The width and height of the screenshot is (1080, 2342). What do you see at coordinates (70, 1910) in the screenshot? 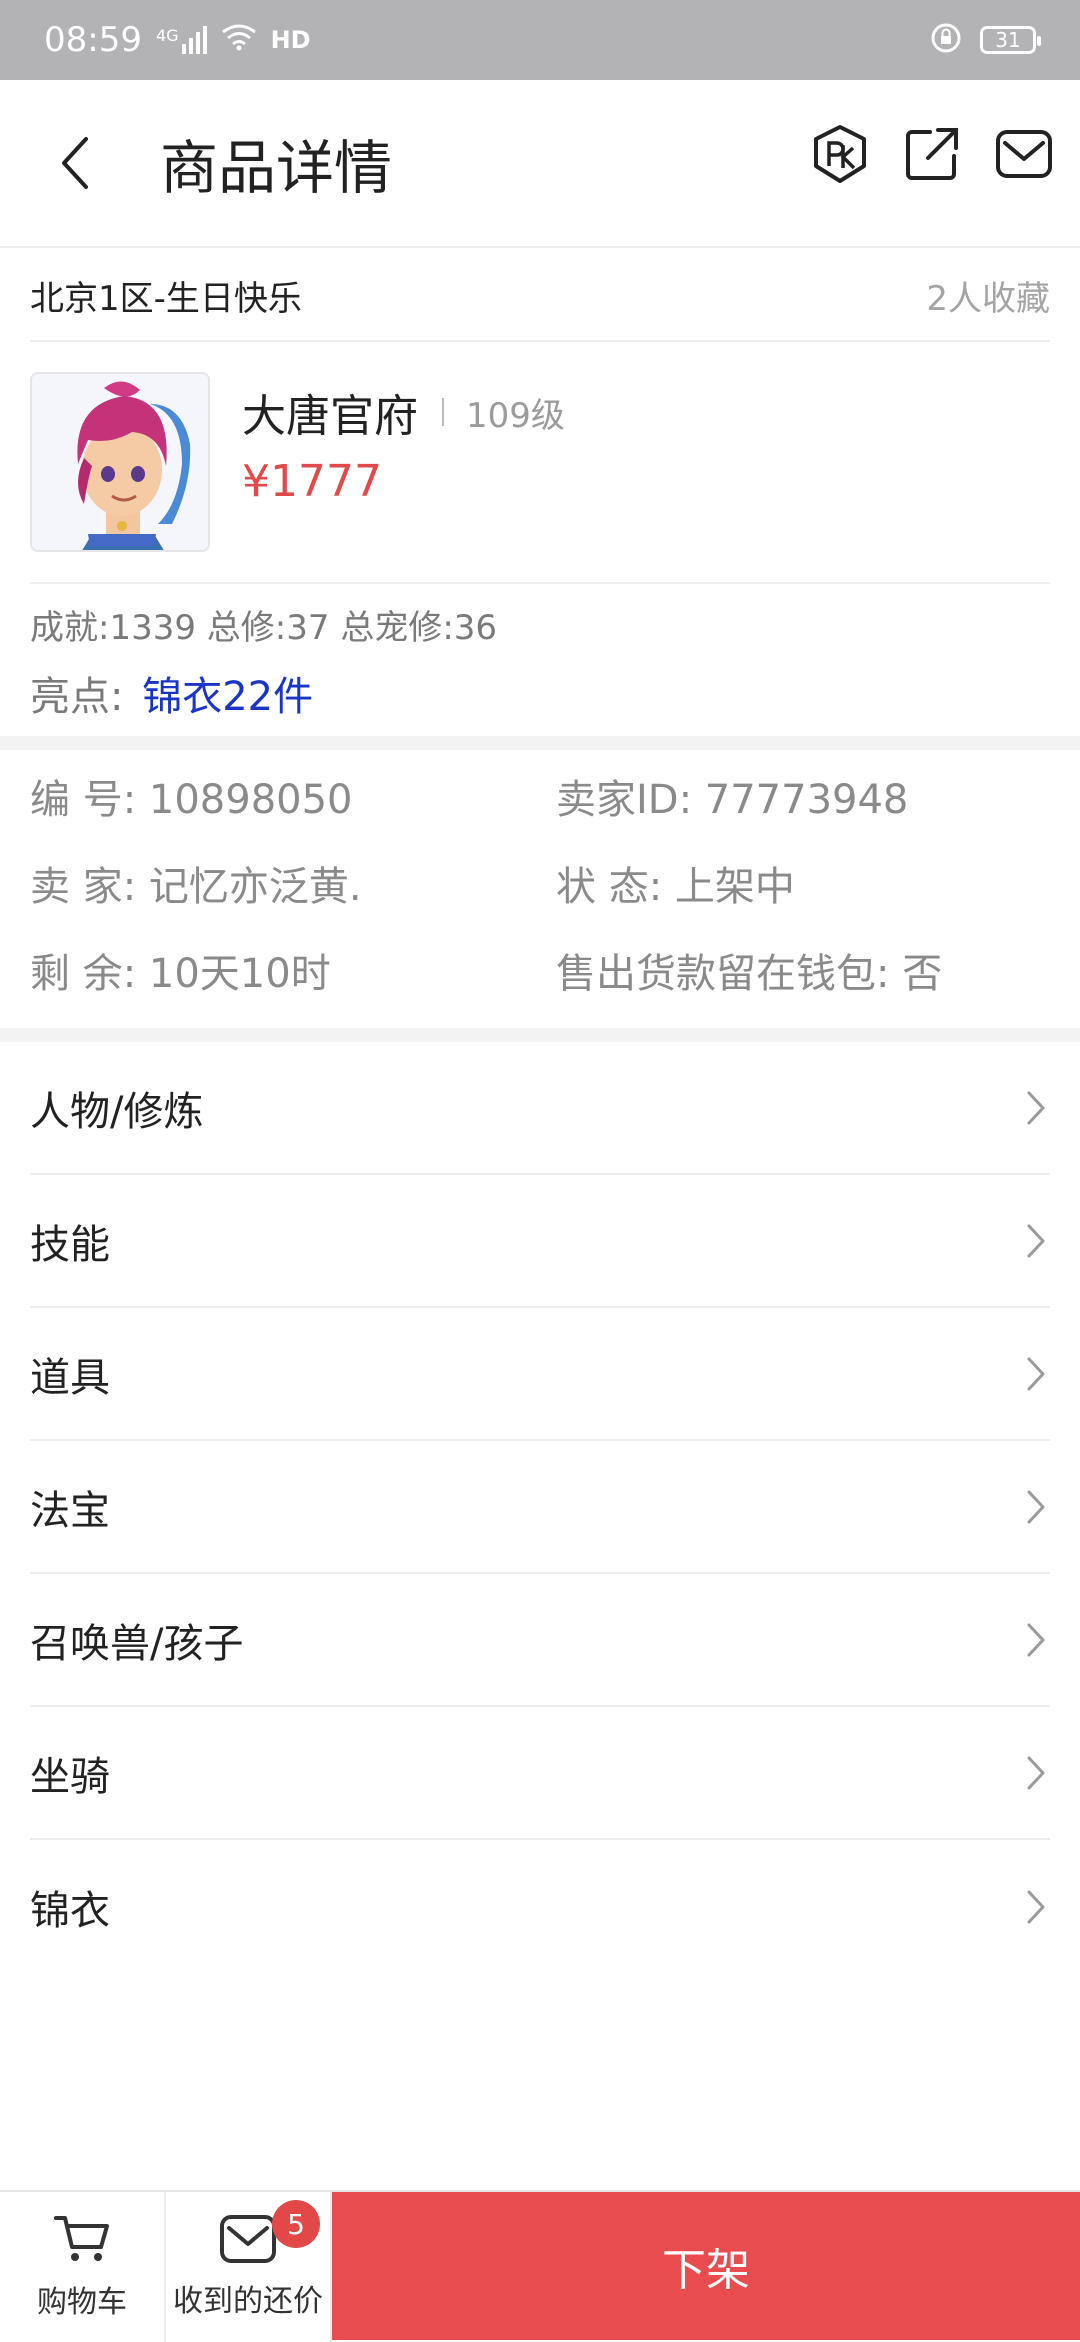
I see `menu-item-label: 锦衣` at bounding box center [70, 1910].